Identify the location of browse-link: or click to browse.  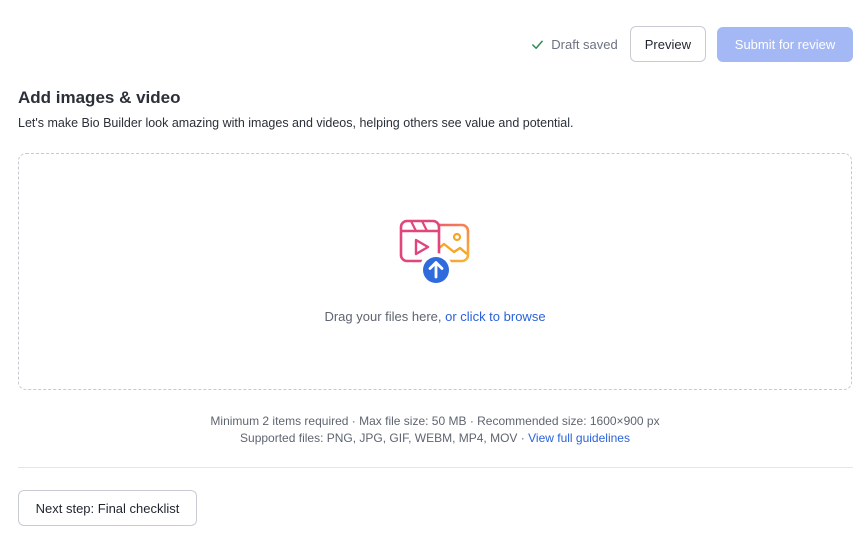
(495, 316).